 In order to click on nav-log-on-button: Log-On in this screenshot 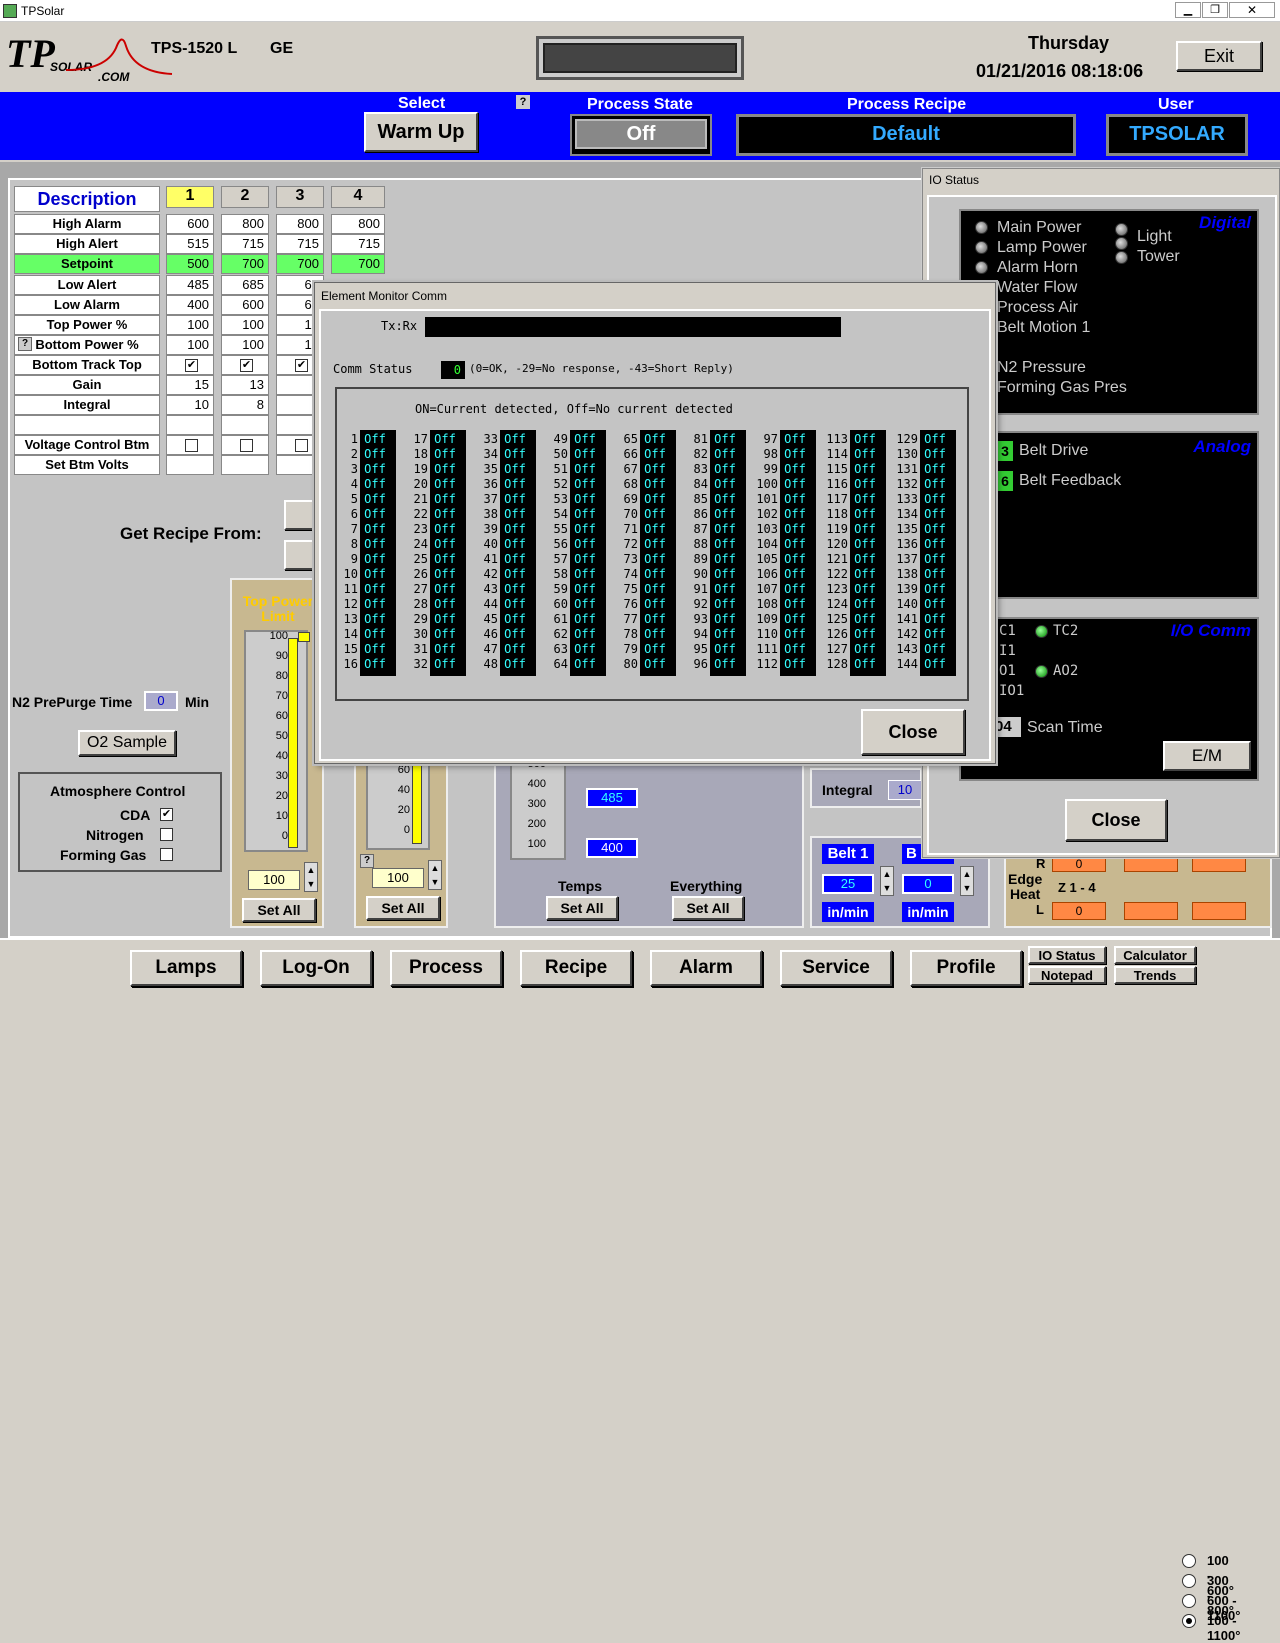, I will do `click(316, 968)`.